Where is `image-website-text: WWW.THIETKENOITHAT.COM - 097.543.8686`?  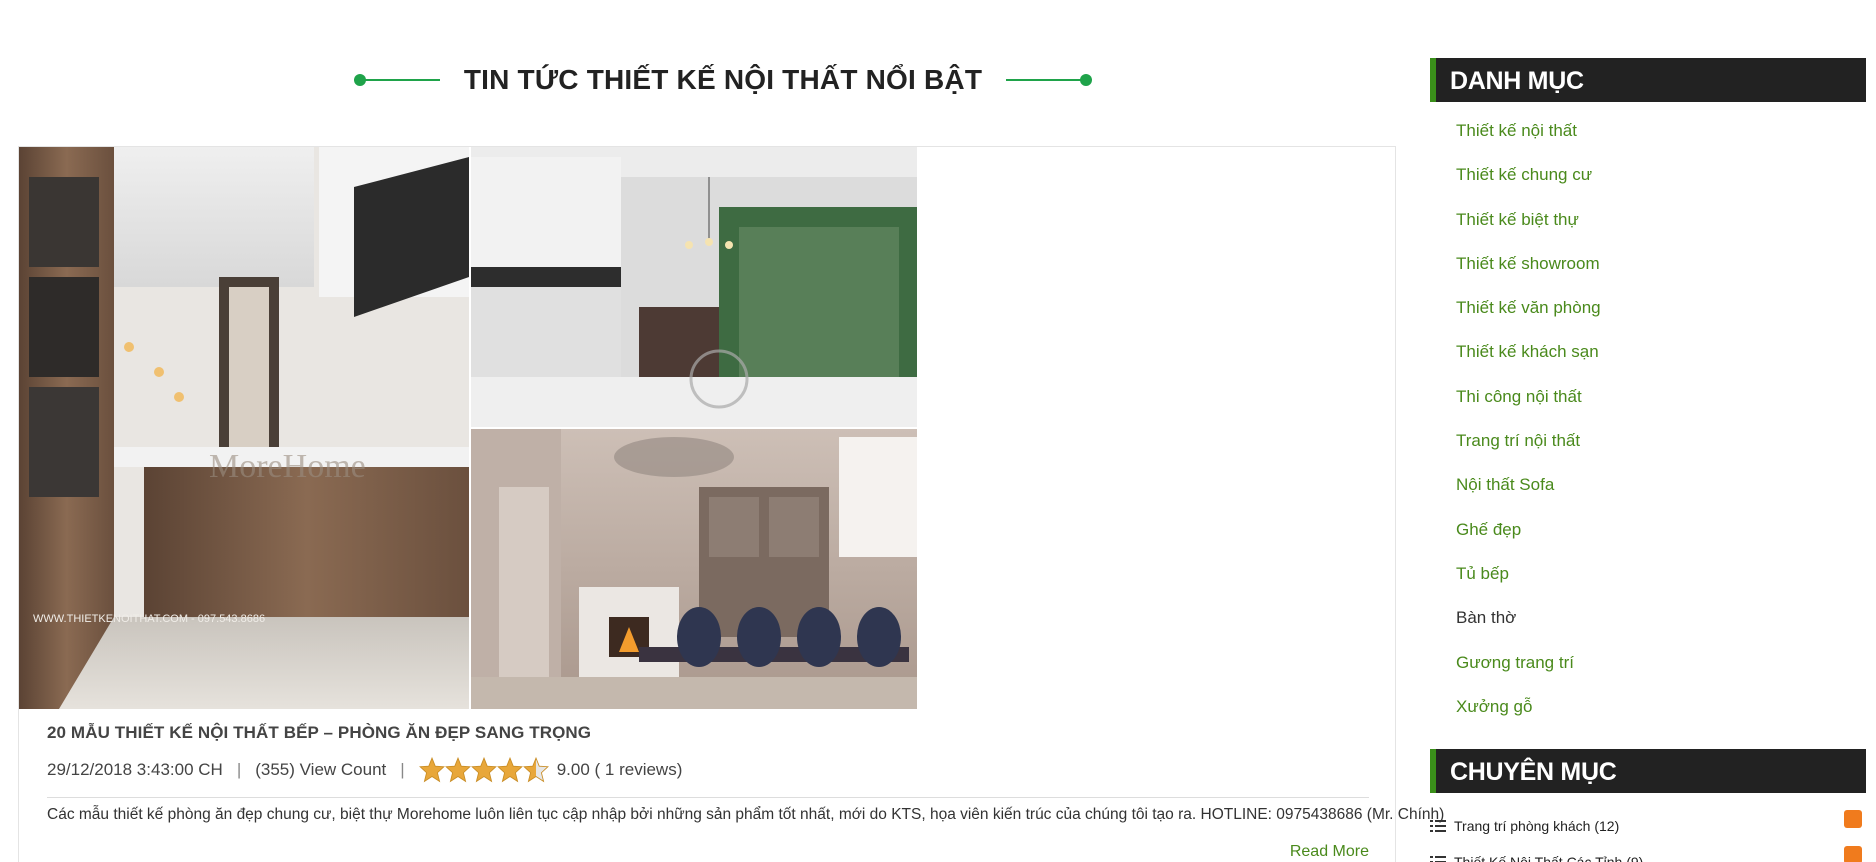
image-website-text: WWW.THIETKENOITHAT.COM - 097.543.8686 is located at coordinates (149, 619).